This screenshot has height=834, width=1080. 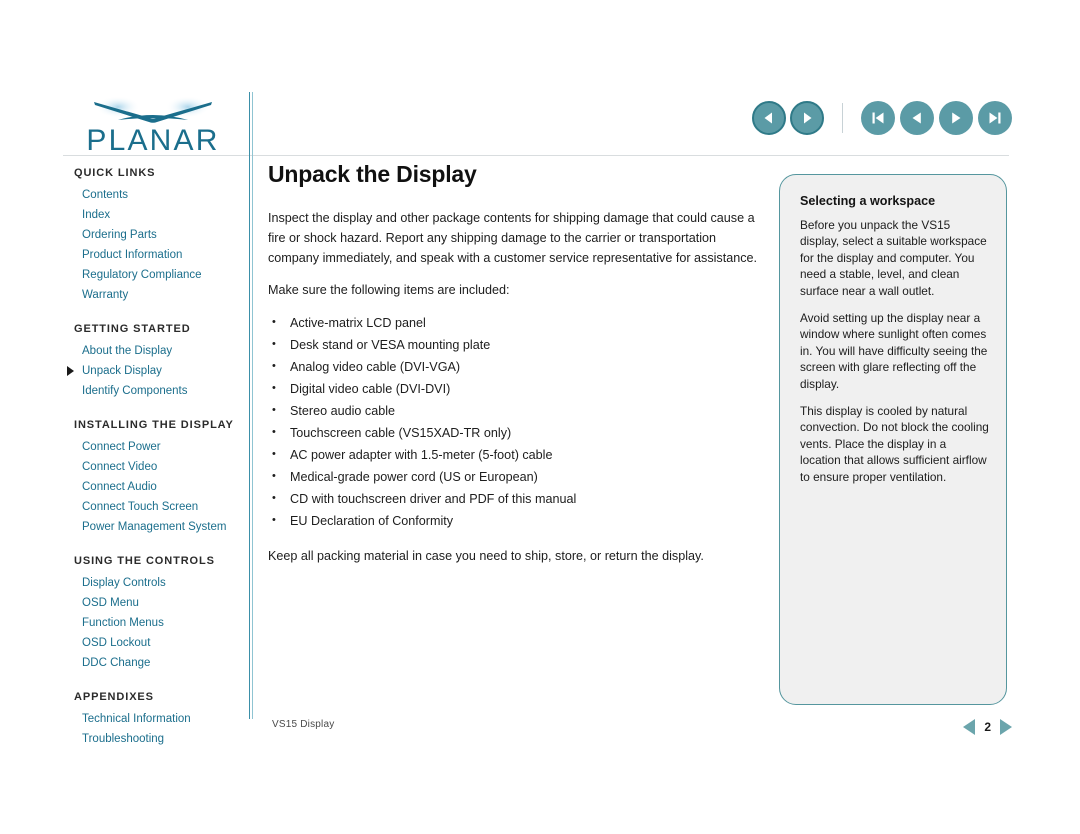 What do you see at coordinates (161, 447) in the screenshot?
I see `sidebar-item-connect-power: Connect Power` at bounding box center [161, 447].